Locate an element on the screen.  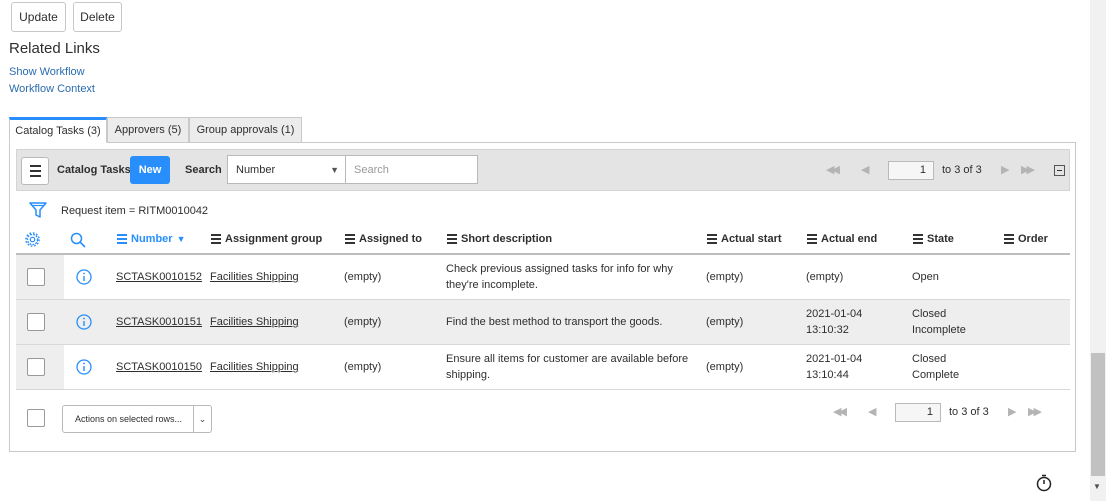
filter-icon is located at coordinates (38, 210).